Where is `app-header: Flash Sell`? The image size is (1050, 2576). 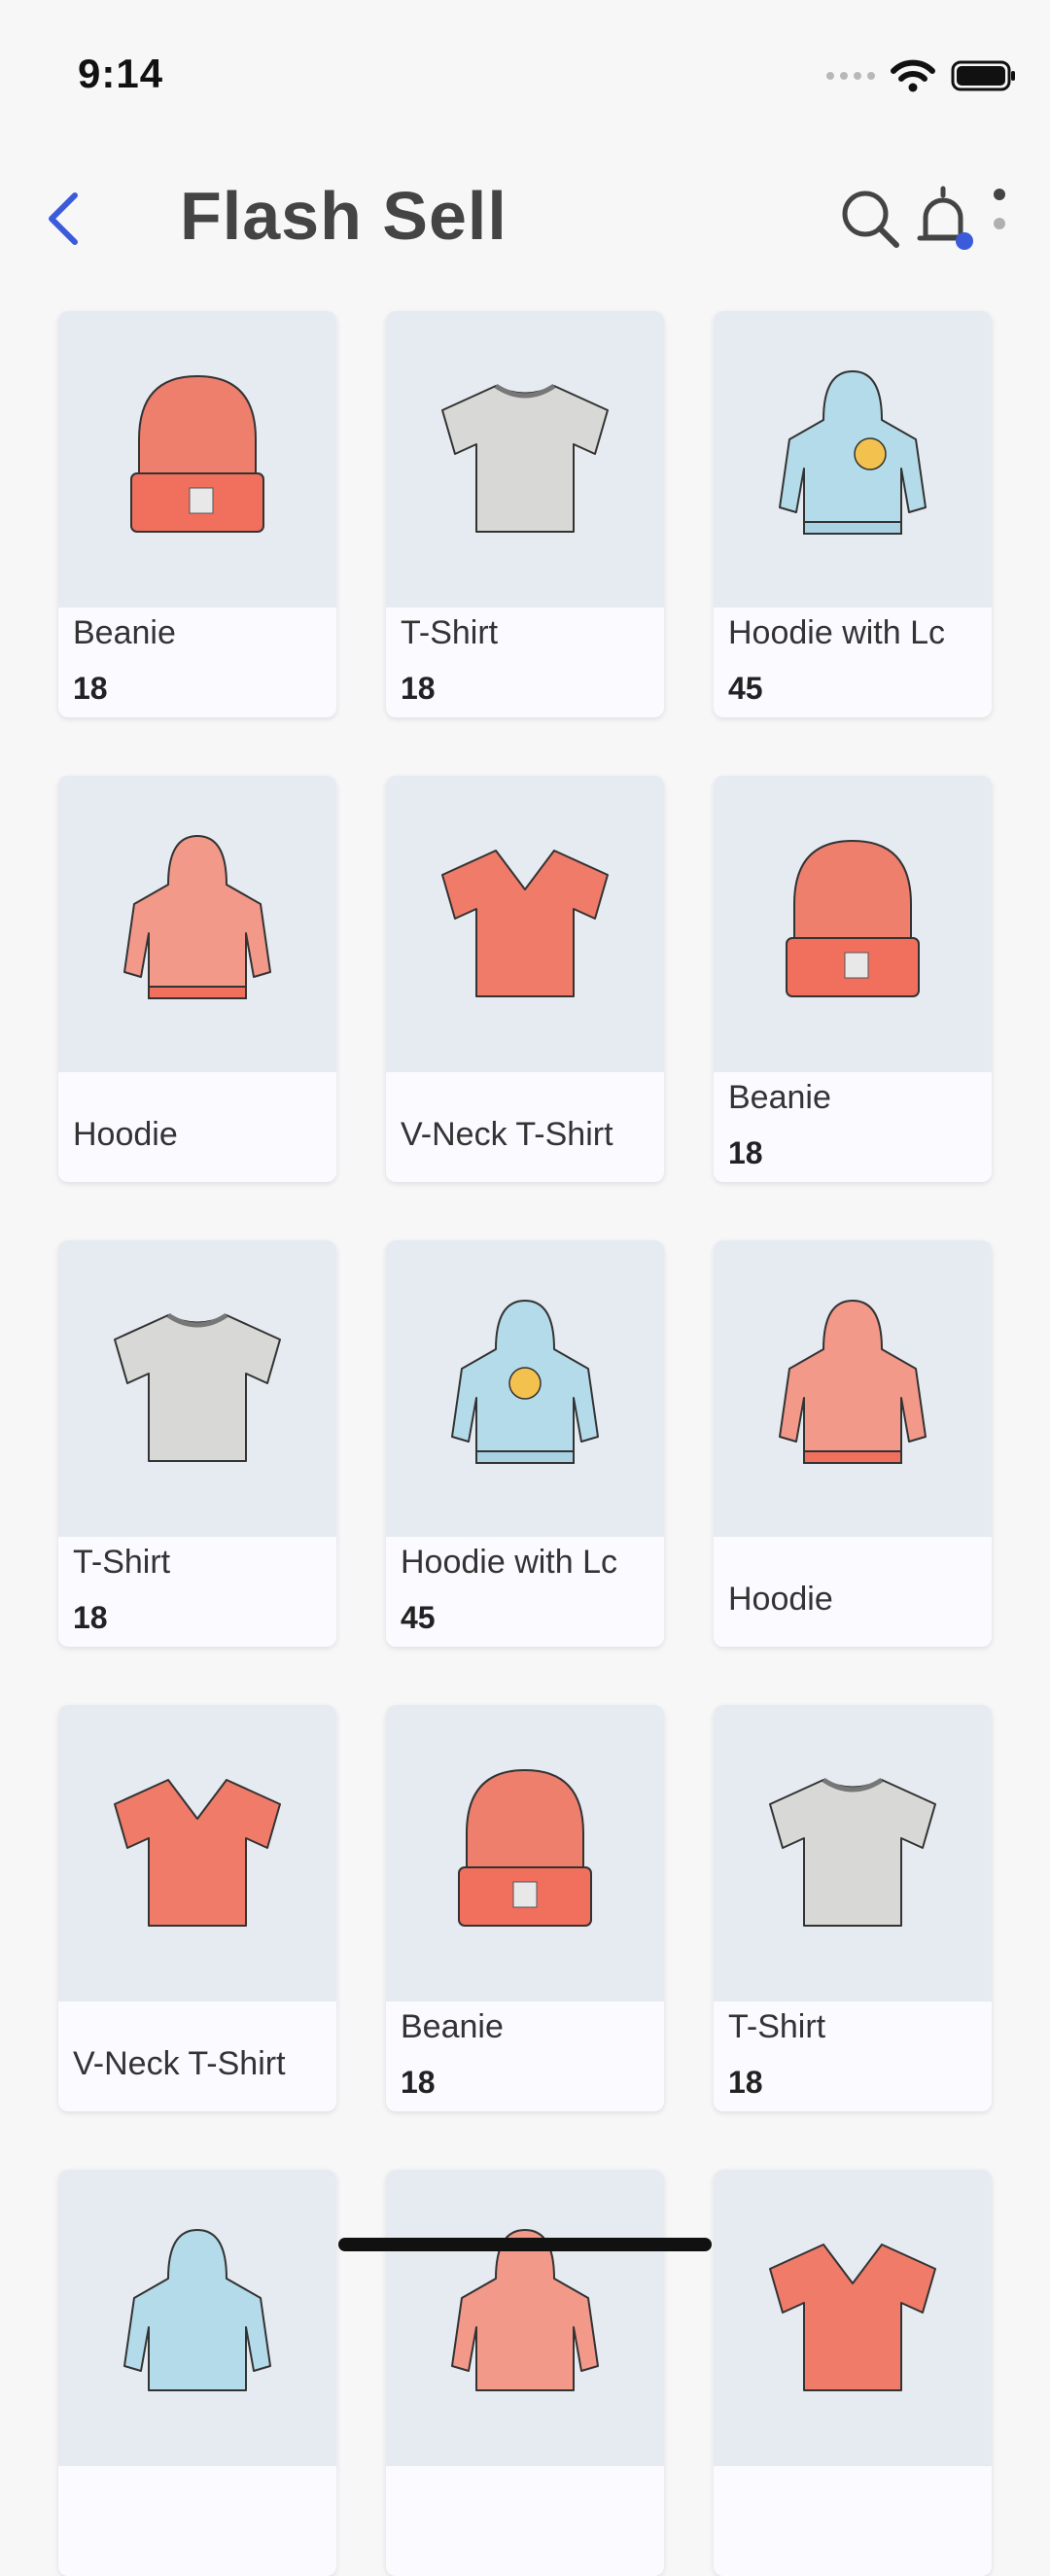 app-header: Flash Sell is located at coordinates (525, 219).